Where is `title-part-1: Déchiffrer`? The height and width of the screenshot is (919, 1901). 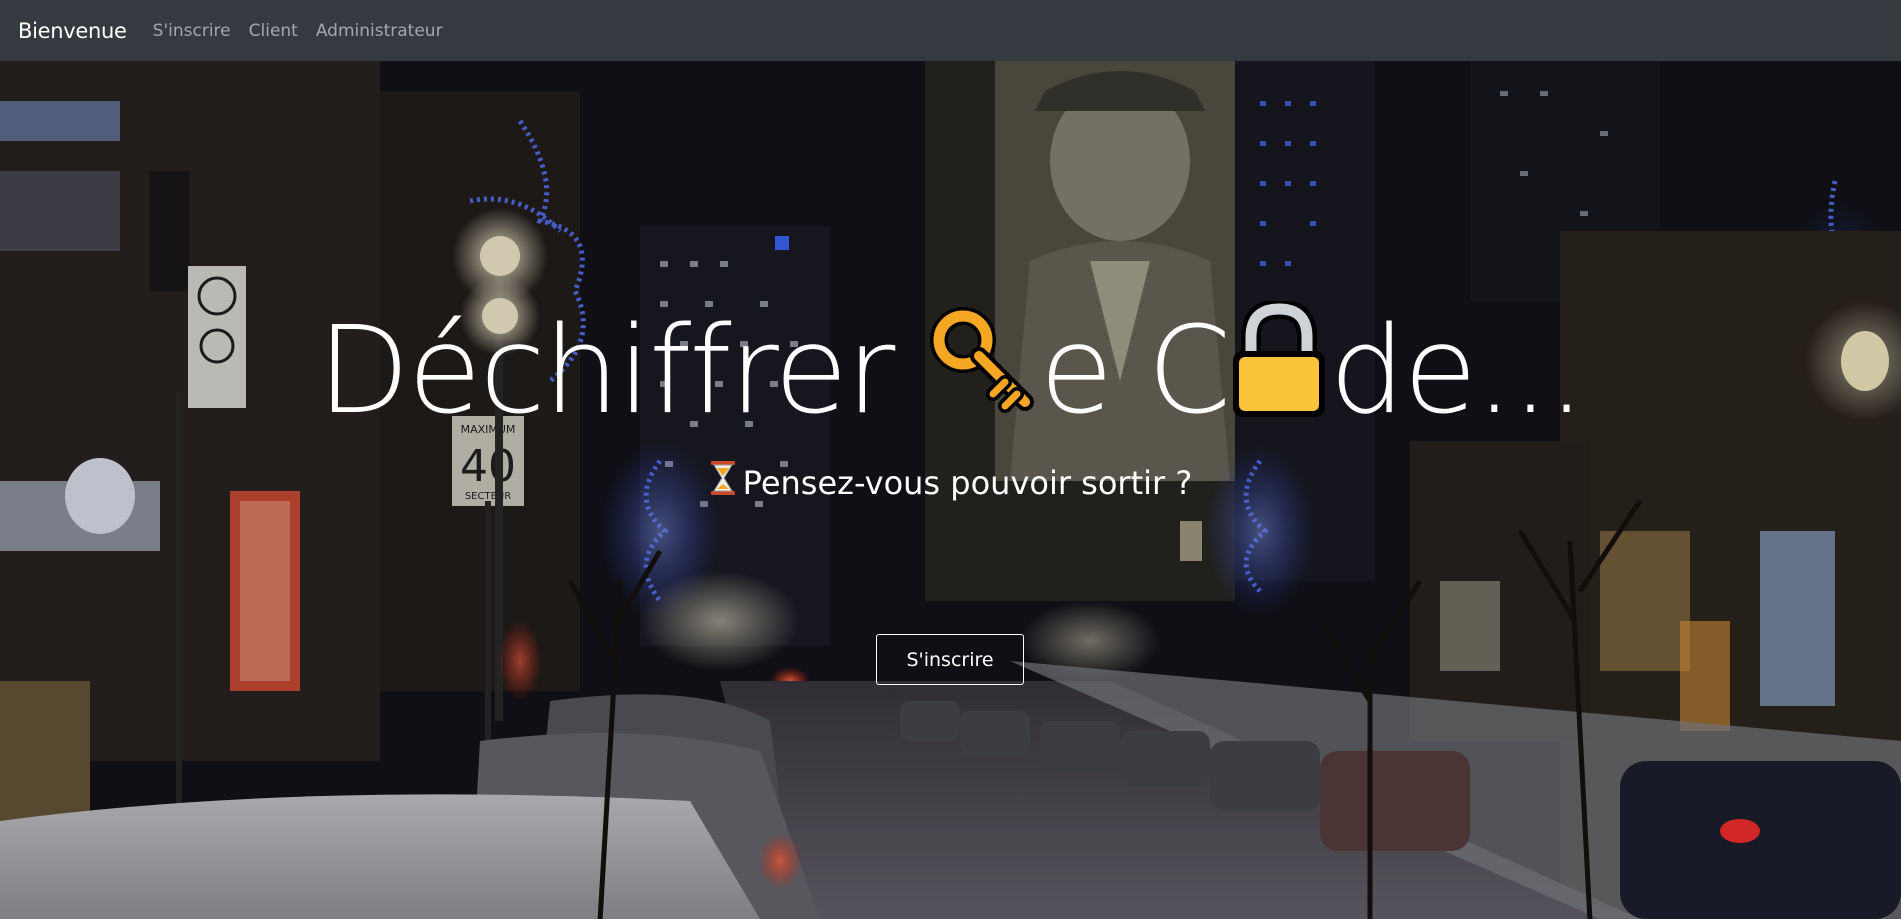 title-part-1: Déchiffrer is located at coordinates (623, 371).